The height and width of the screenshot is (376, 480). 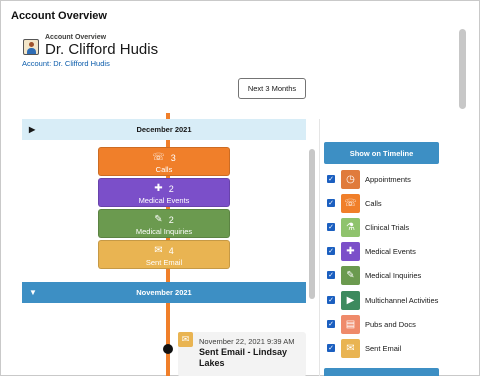 I want to click on filter-medical-events: ✓ ✚ Medical Events, so click(x=392, y=251).